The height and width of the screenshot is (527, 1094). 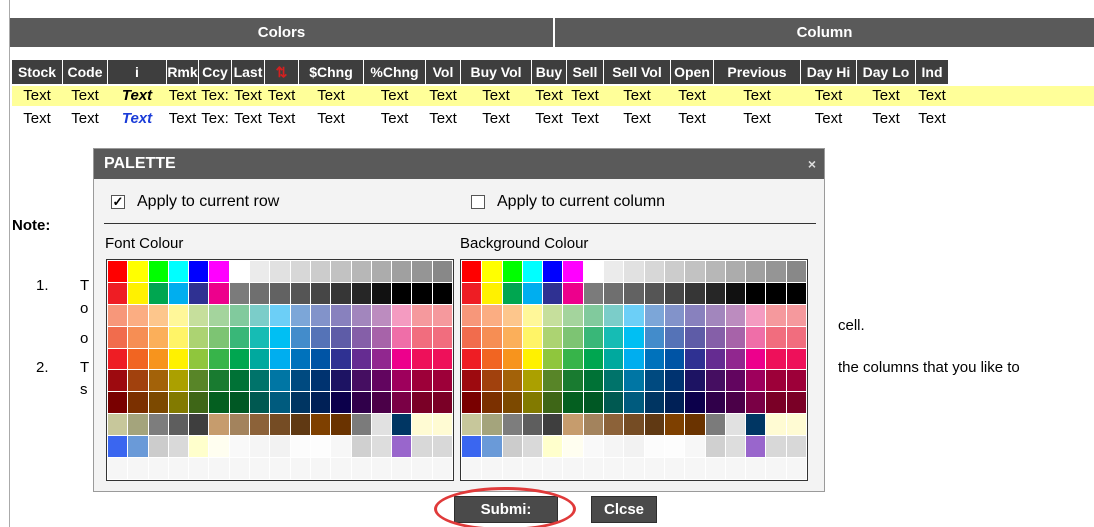 What do you see at coordinates (443, 72) in the screenshot?
I see `col-vol: Vol` at bounding box center [443, 72].